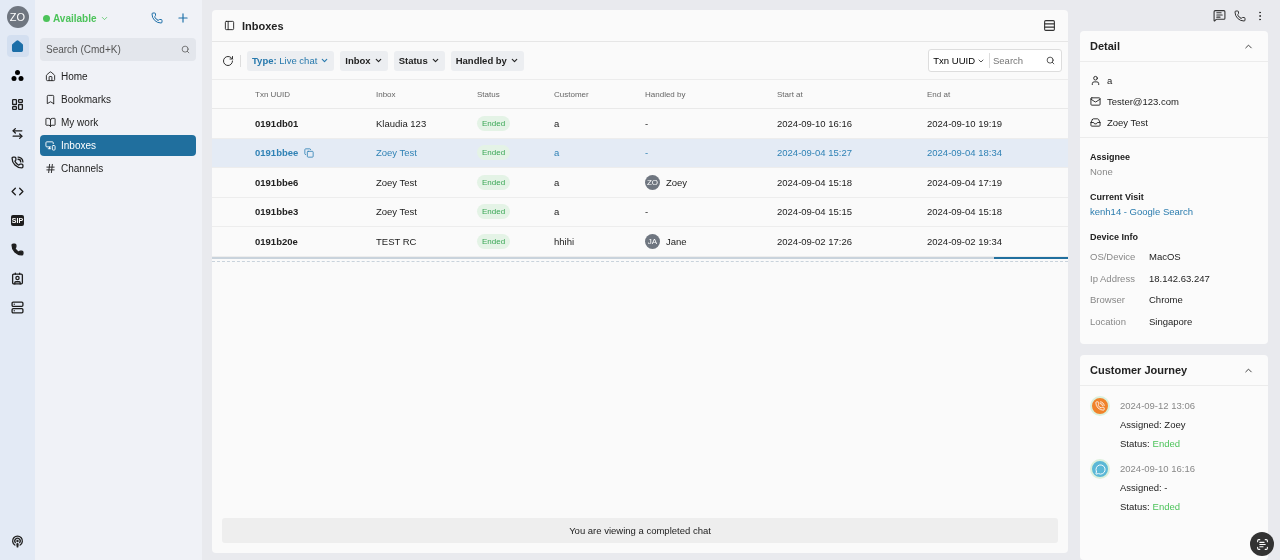 This screenshot has height=560, width=1280. What do you see at coordinates (815, 241) in the screenshot?
I see `table-cell-text: 2024-09-02 17:26` at bounding box center [815, 241].